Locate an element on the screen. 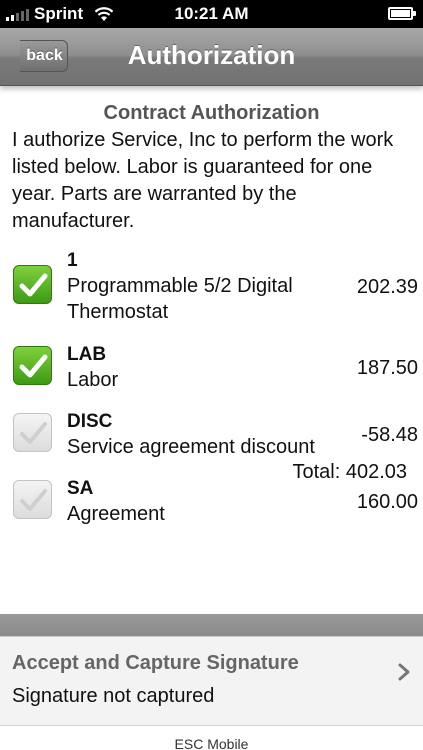  status-bar: Sprint 10:21 AM is located at coordinates (211, 14).